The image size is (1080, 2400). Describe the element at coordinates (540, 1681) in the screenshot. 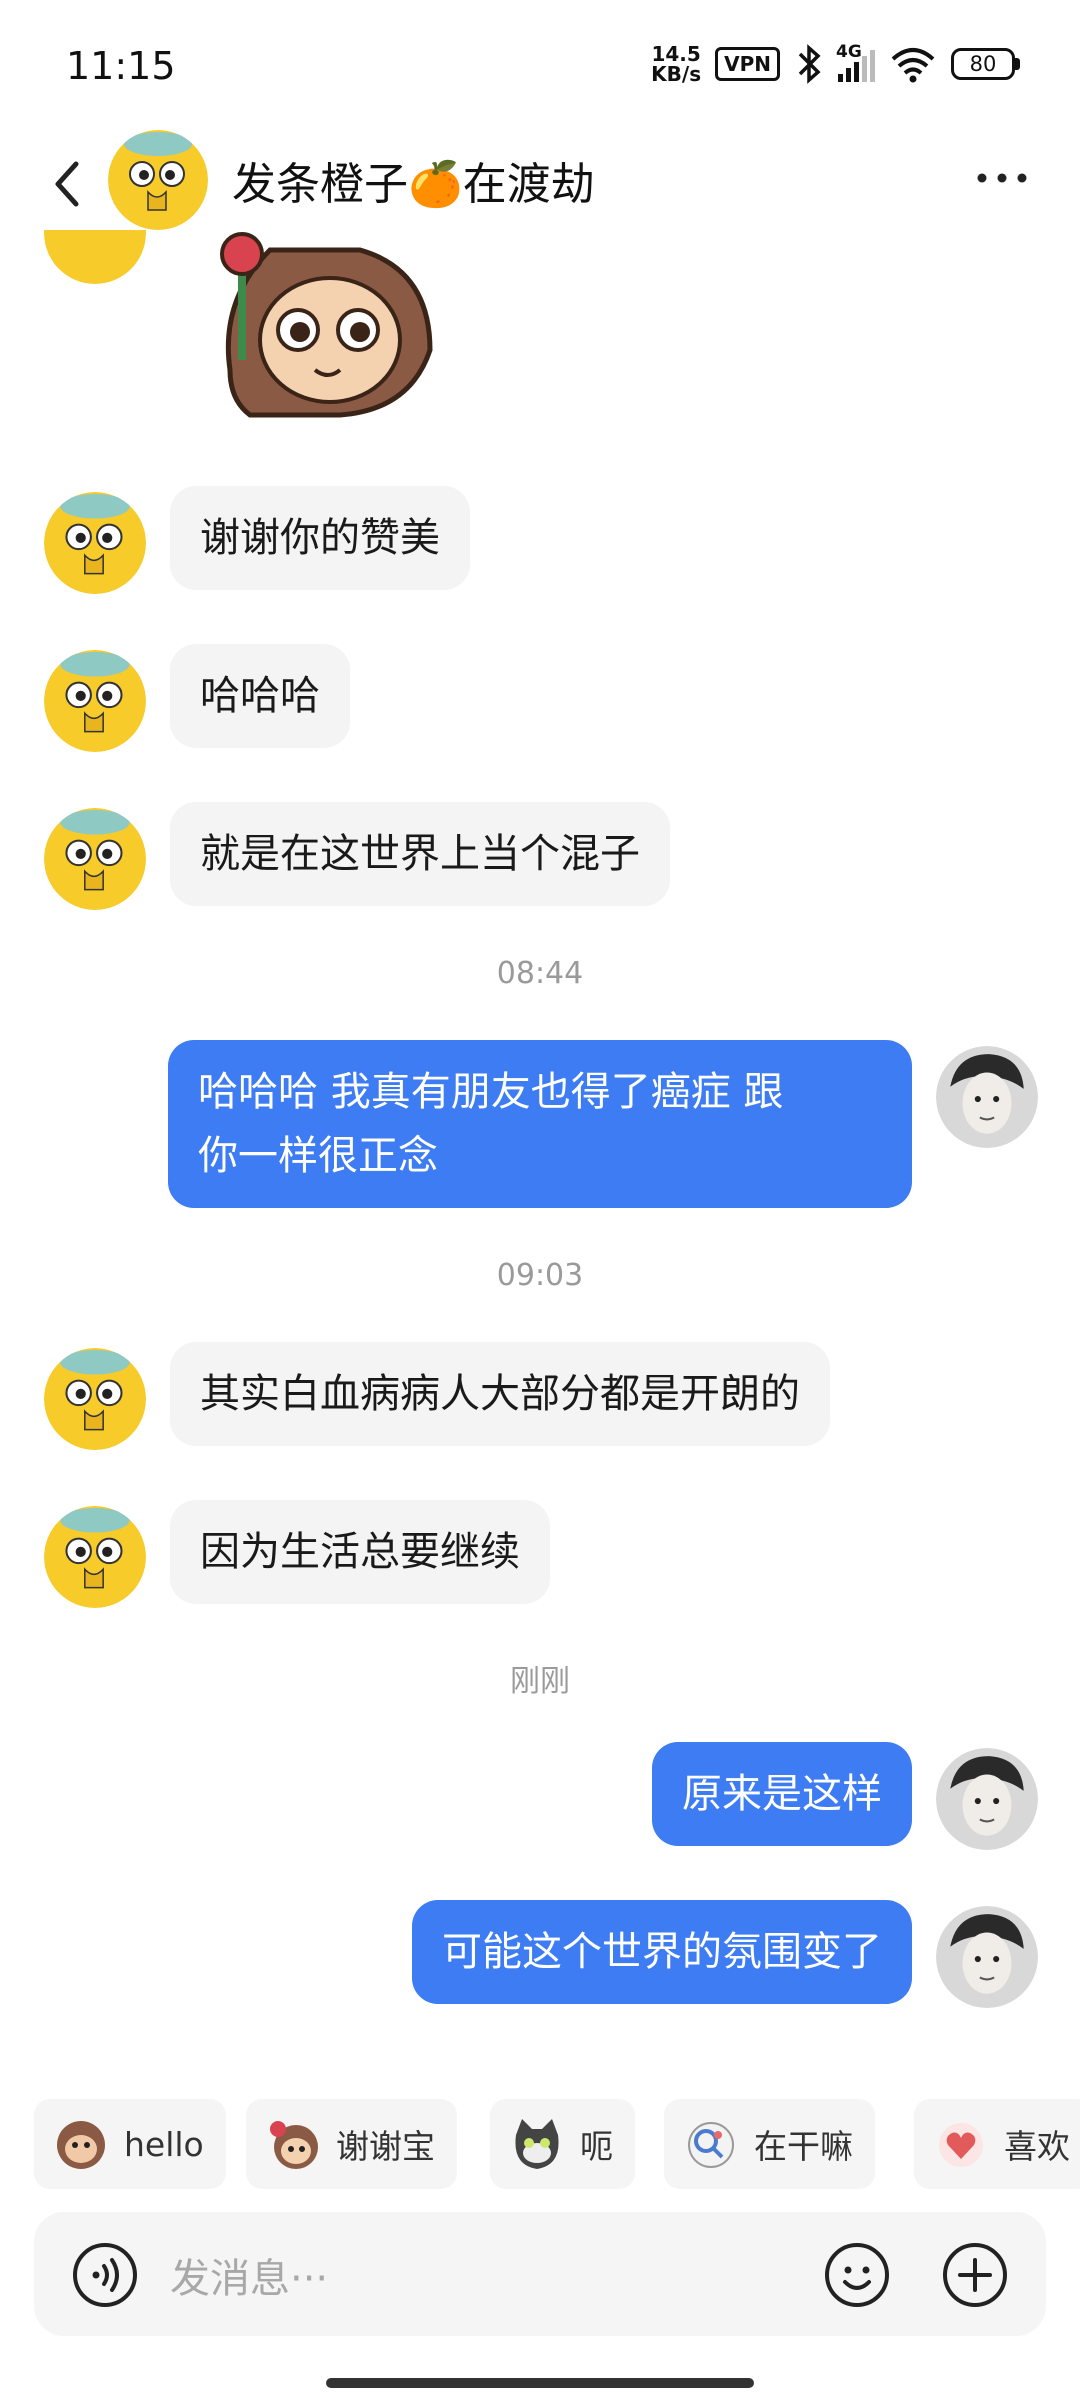

I see `message-timestamp: 刚刚` at that location.